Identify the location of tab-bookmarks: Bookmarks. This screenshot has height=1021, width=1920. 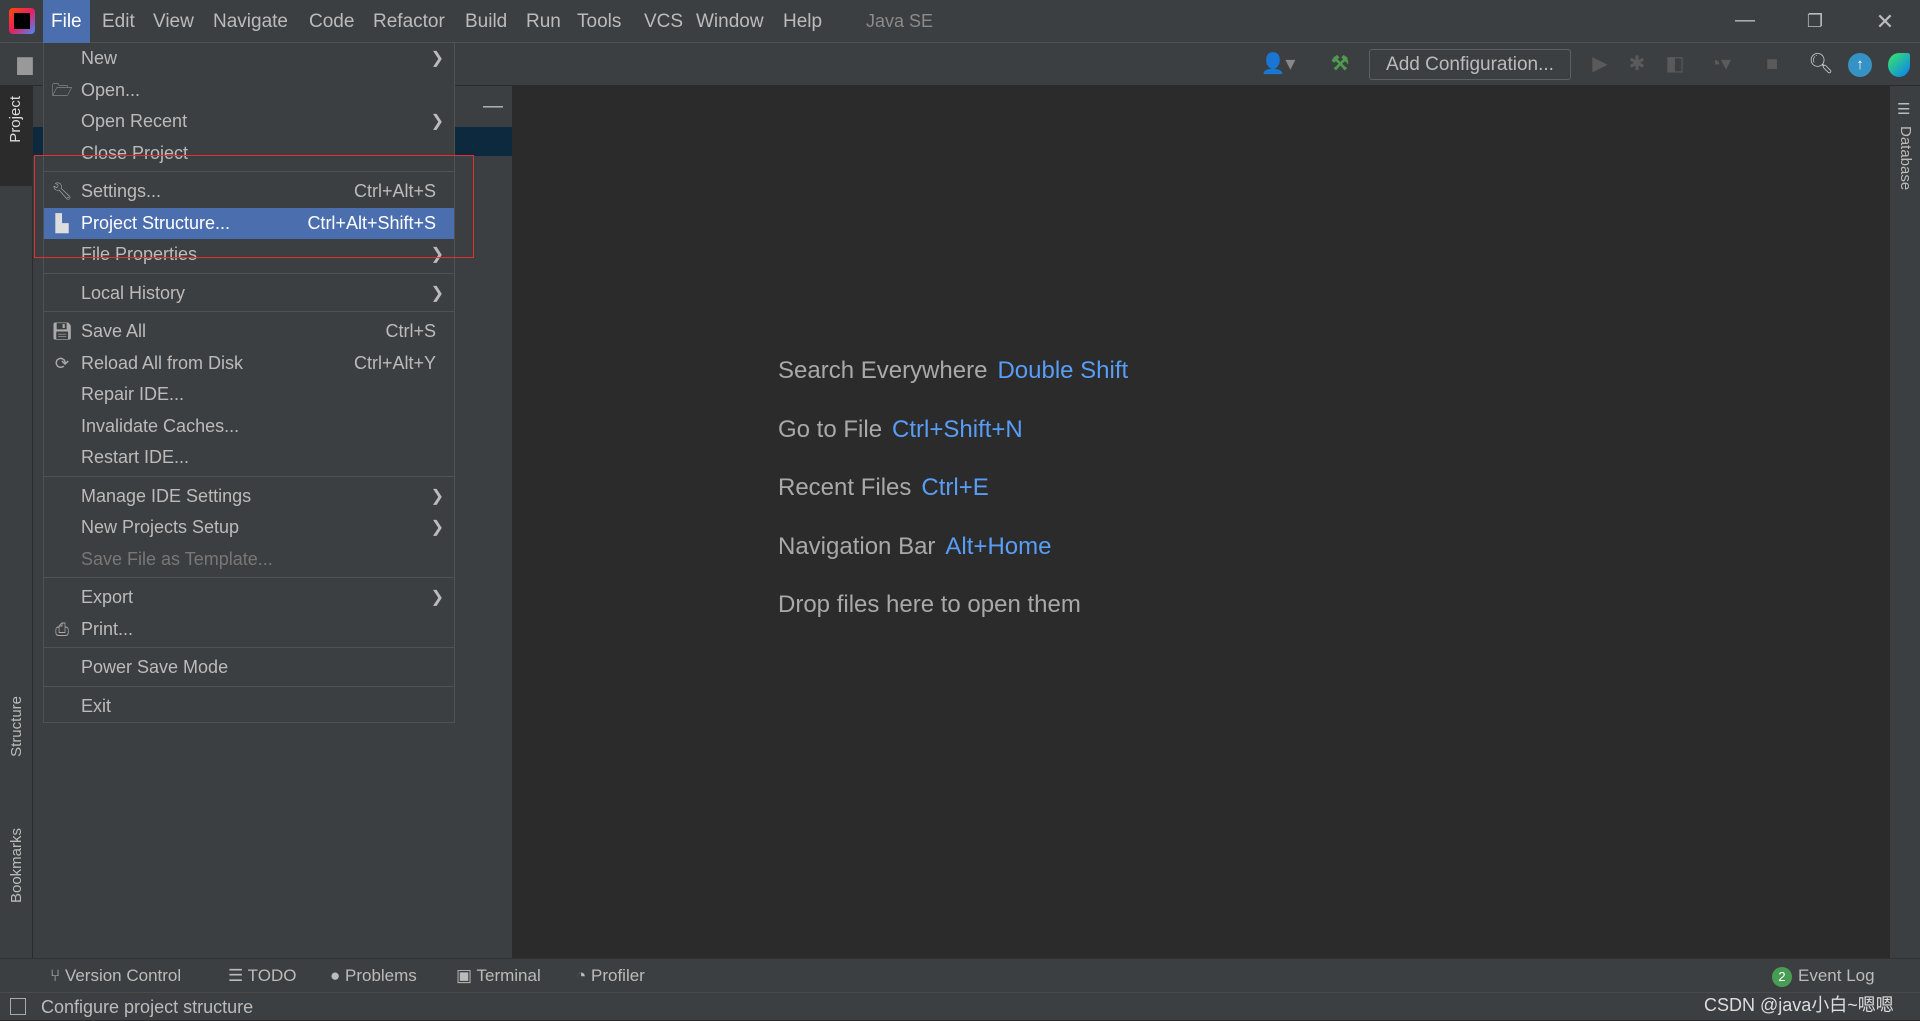
(16, 865).